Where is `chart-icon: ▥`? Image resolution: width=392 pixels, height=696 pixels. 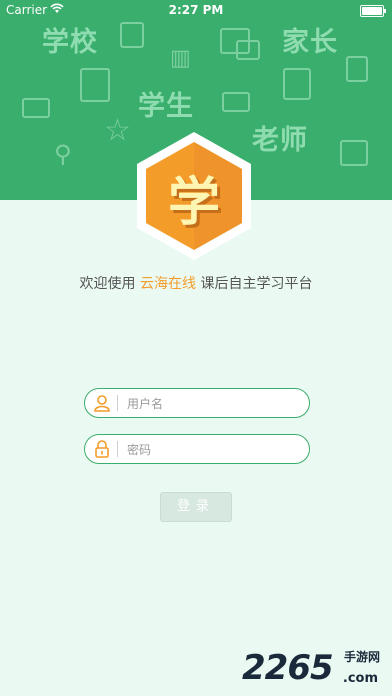 chart-icon: ▥ is located at coordinates (180, 58).